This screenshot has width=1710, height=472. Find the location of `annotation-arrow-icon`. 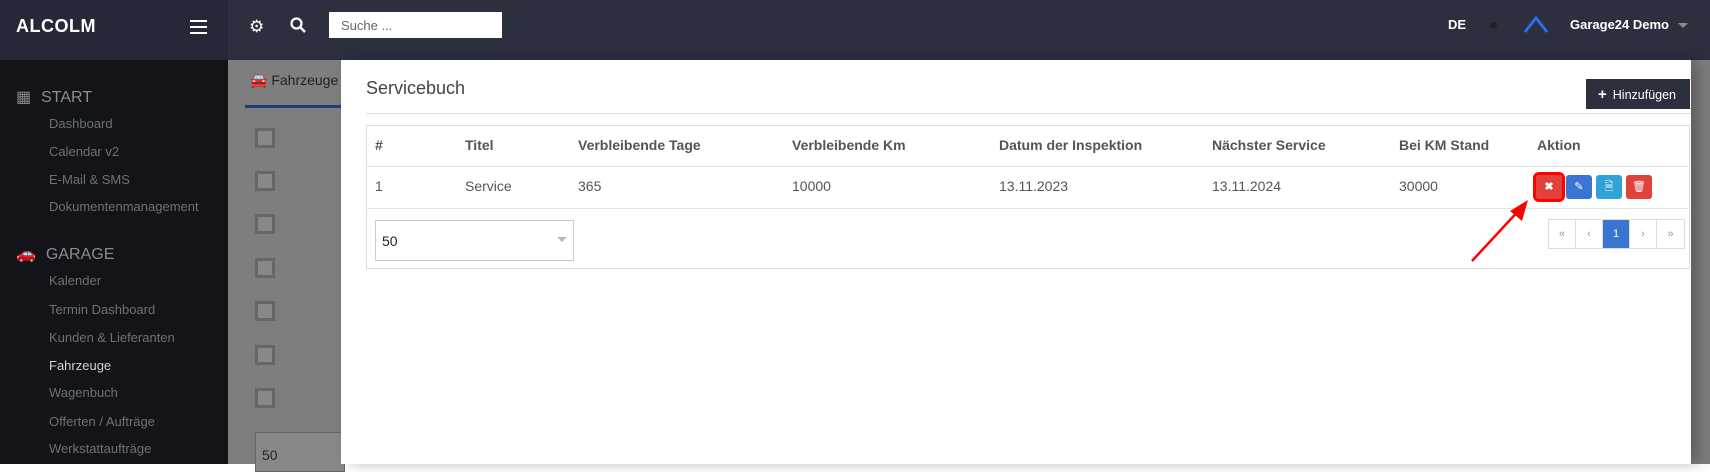

annotation-arrow-icon is located at coordinates (1497, 232).